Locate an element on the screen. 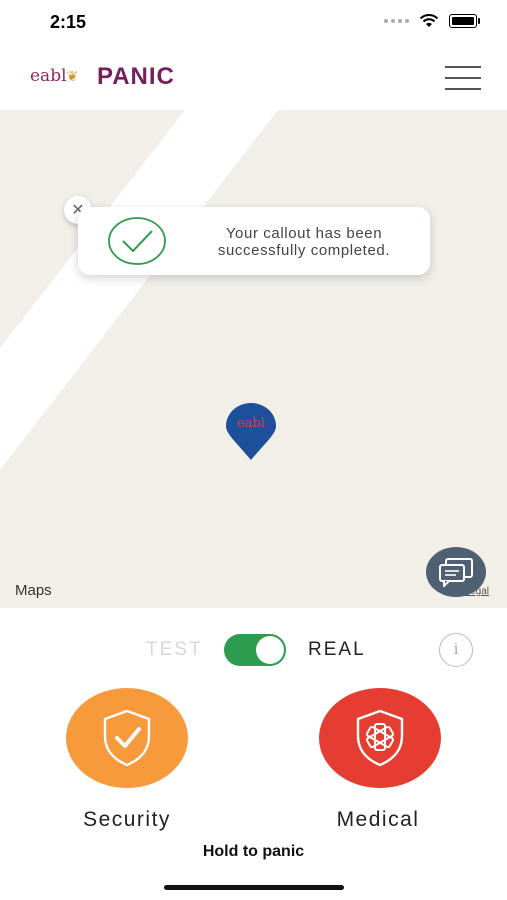 The height and width of the screenshot is (900, 507). status-icons is located at coordinates (432, 21).